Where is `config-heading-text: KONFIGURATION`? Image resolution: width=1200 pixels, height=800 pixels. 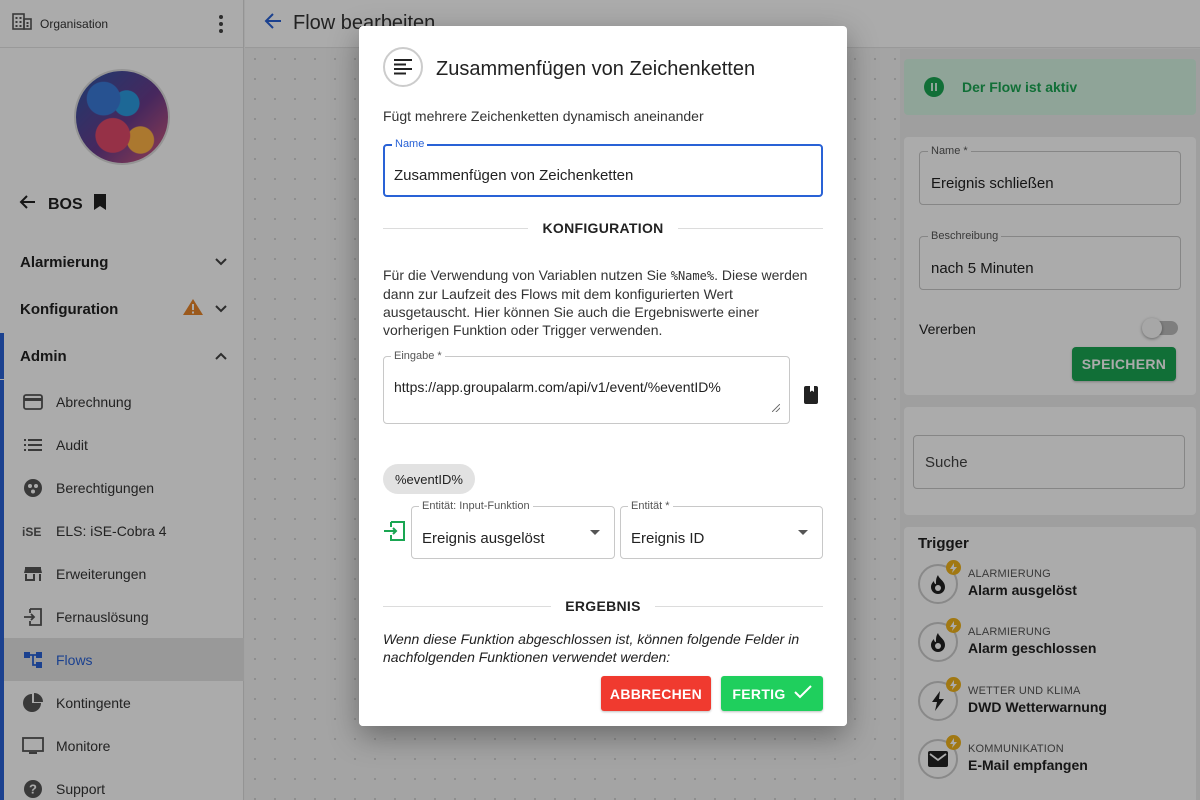 config-heading-text: KONFIGURATION is located at coordinates (603, 228).